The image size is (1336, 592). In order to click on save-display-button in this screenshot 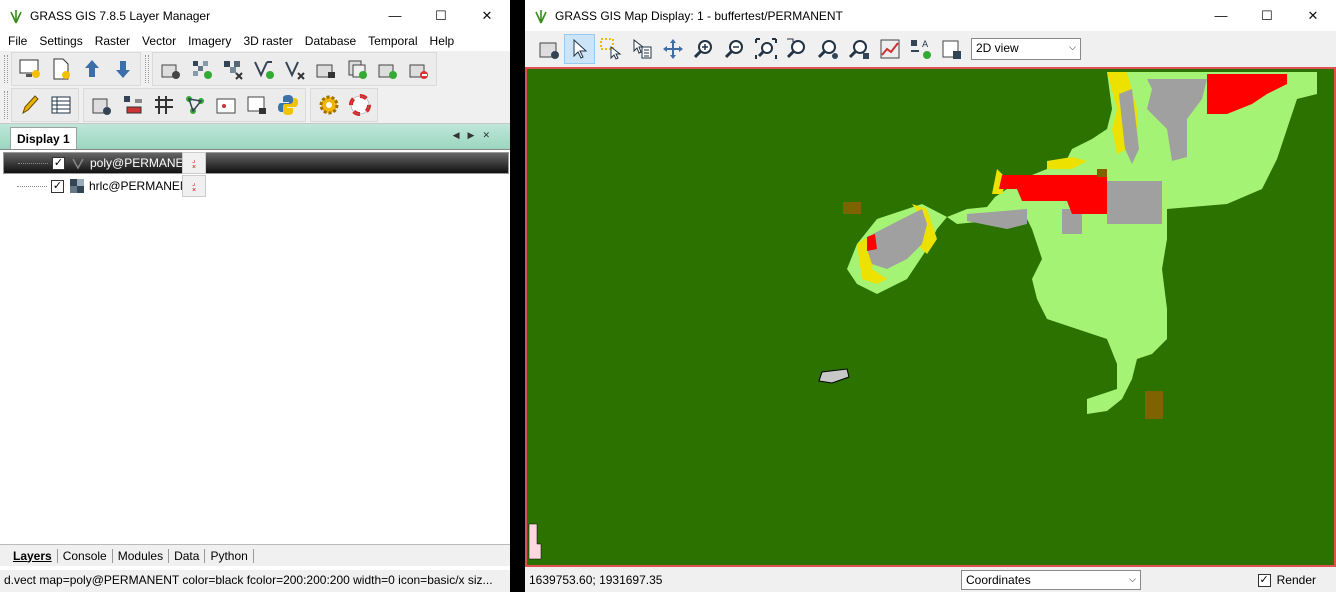, I will do `click(951, 49)`.